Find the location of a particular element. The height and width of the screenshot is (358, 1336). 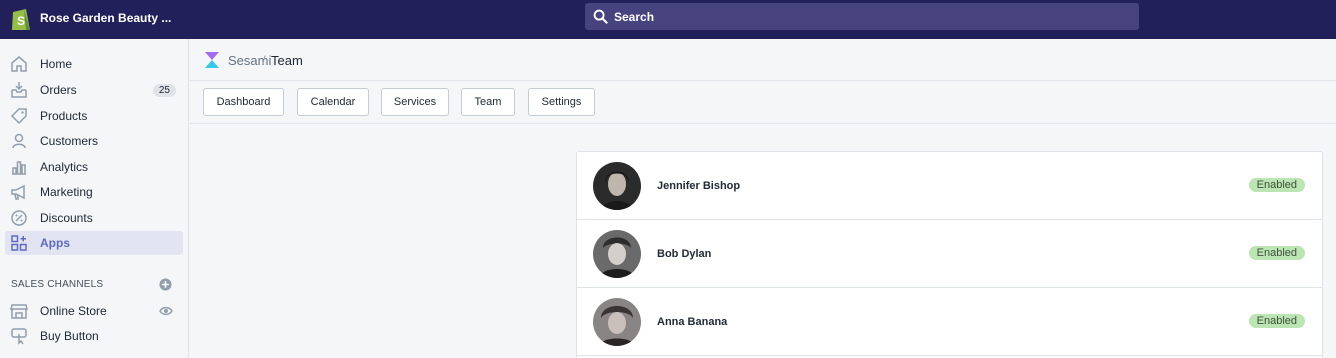

sidebar-item-analytics: Analytics is located at coordinates (94, 167).